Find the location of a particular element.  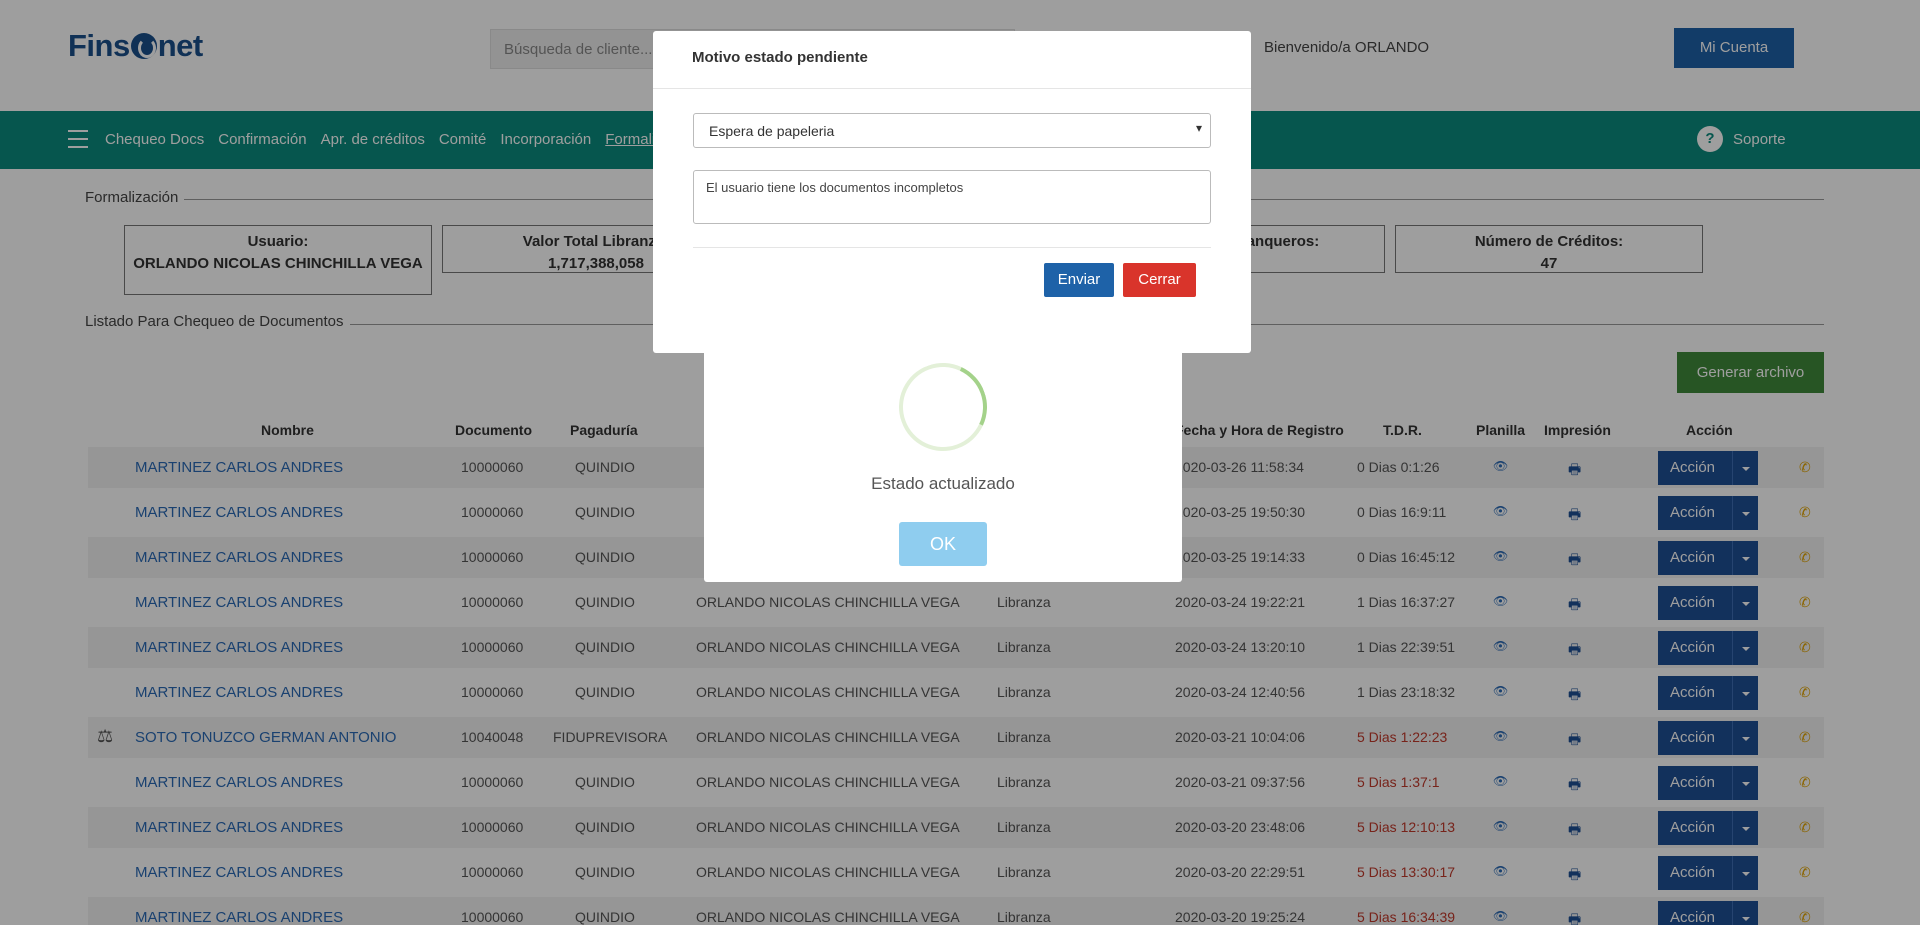

status-alert: Estado actualizado OK is located at coordinates (943, 454).